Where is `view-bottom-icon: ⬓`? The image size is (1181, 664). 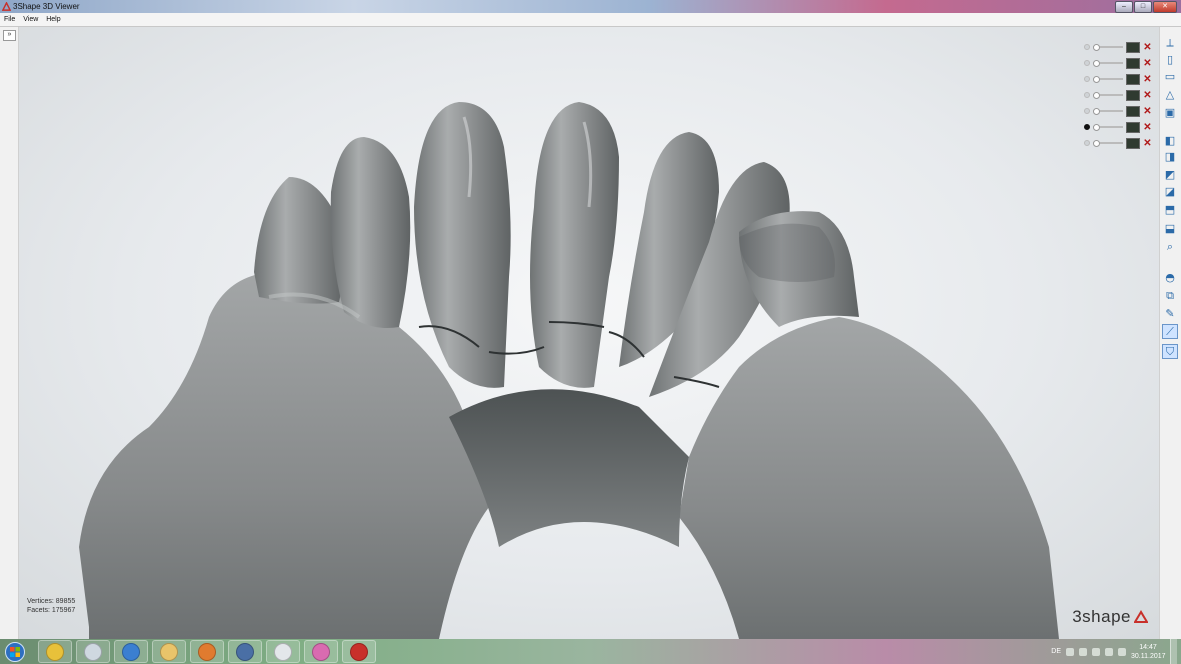 view-bottom-icon: ⬓ is located at coordinates (1170, 228).